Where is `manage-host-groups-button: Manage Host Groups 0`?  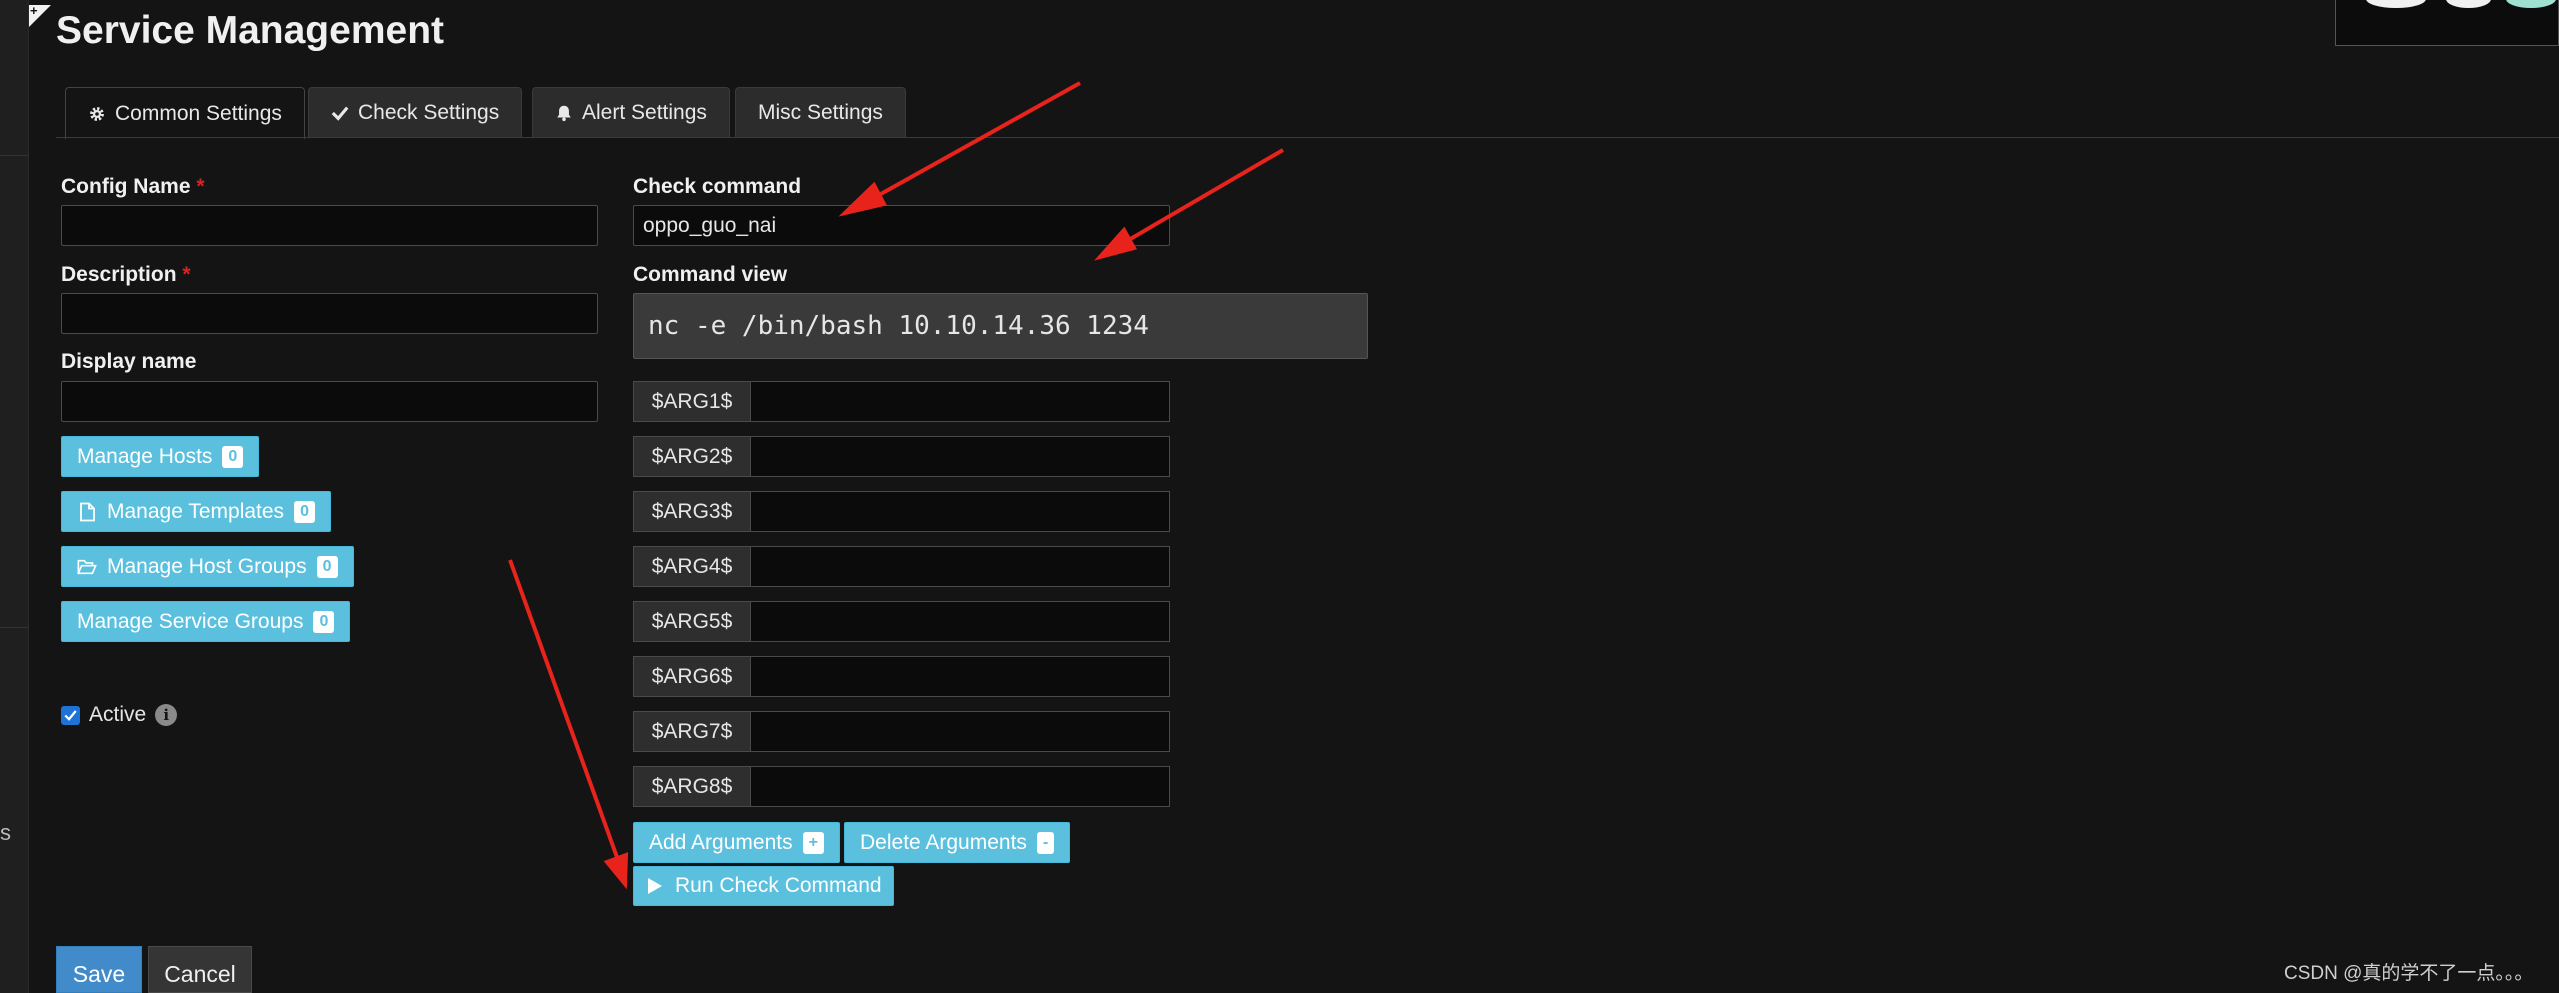
manage-host-groups-button: Manage Host Groups 0 is located at coordinates (207, 566).